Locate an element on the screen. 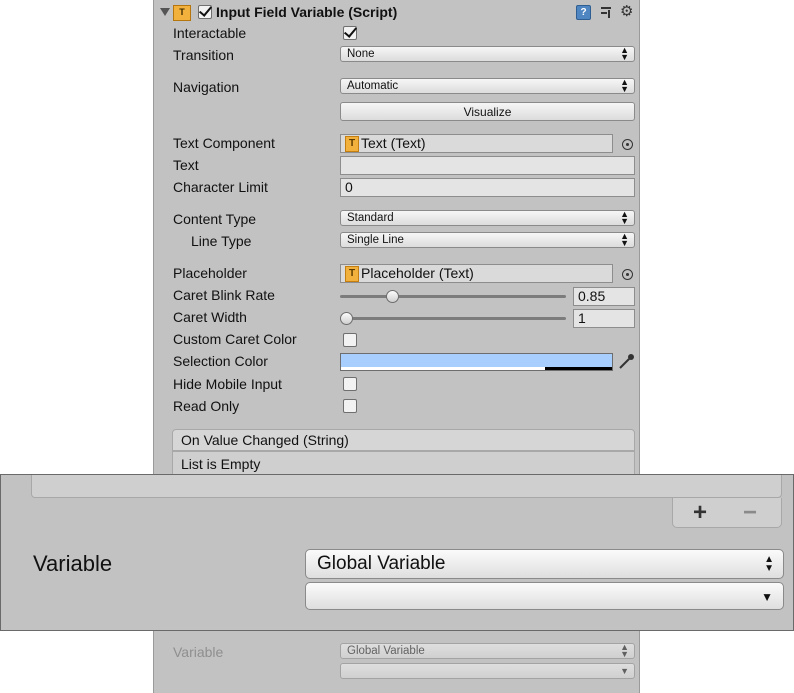 The width and height of the screenshot is (794, 693). caret-blink-rate-input: 0.85 is located at coordinates (604, 296).